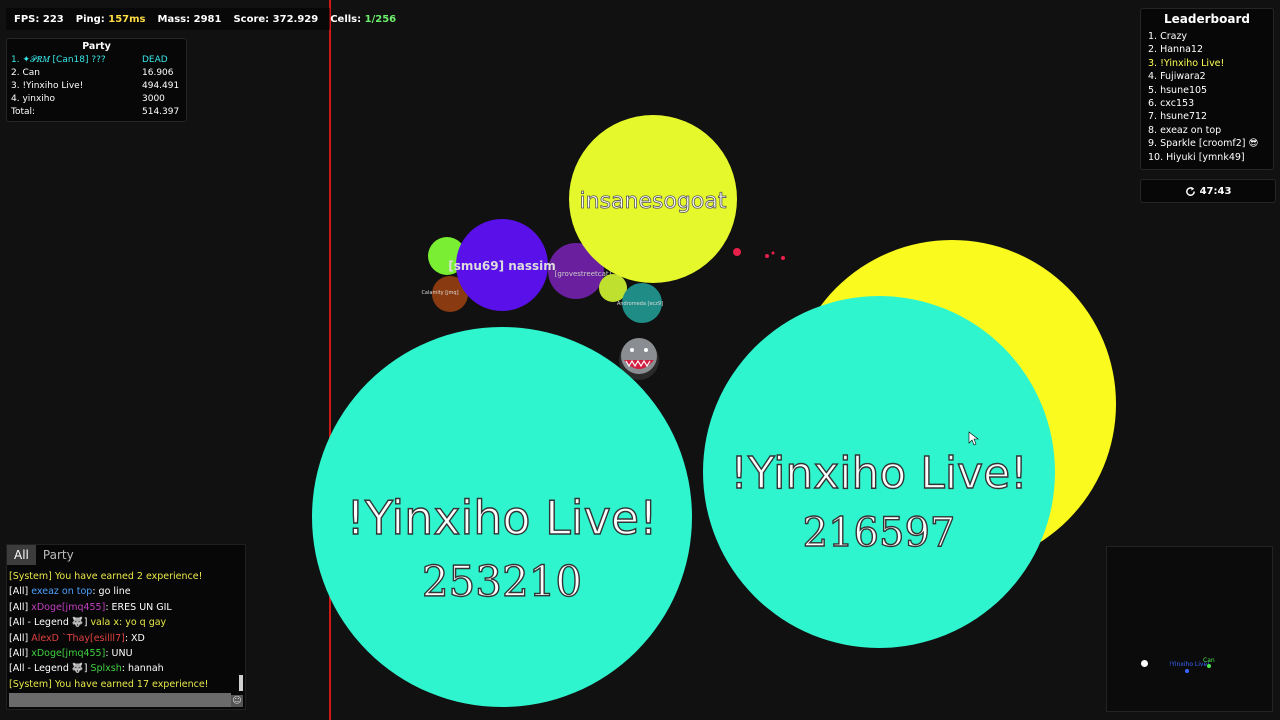  What do you see at coordinates (174, 19) in the screenshot?
I see `mass-label: Mass:` at bounding box center [174, 19].